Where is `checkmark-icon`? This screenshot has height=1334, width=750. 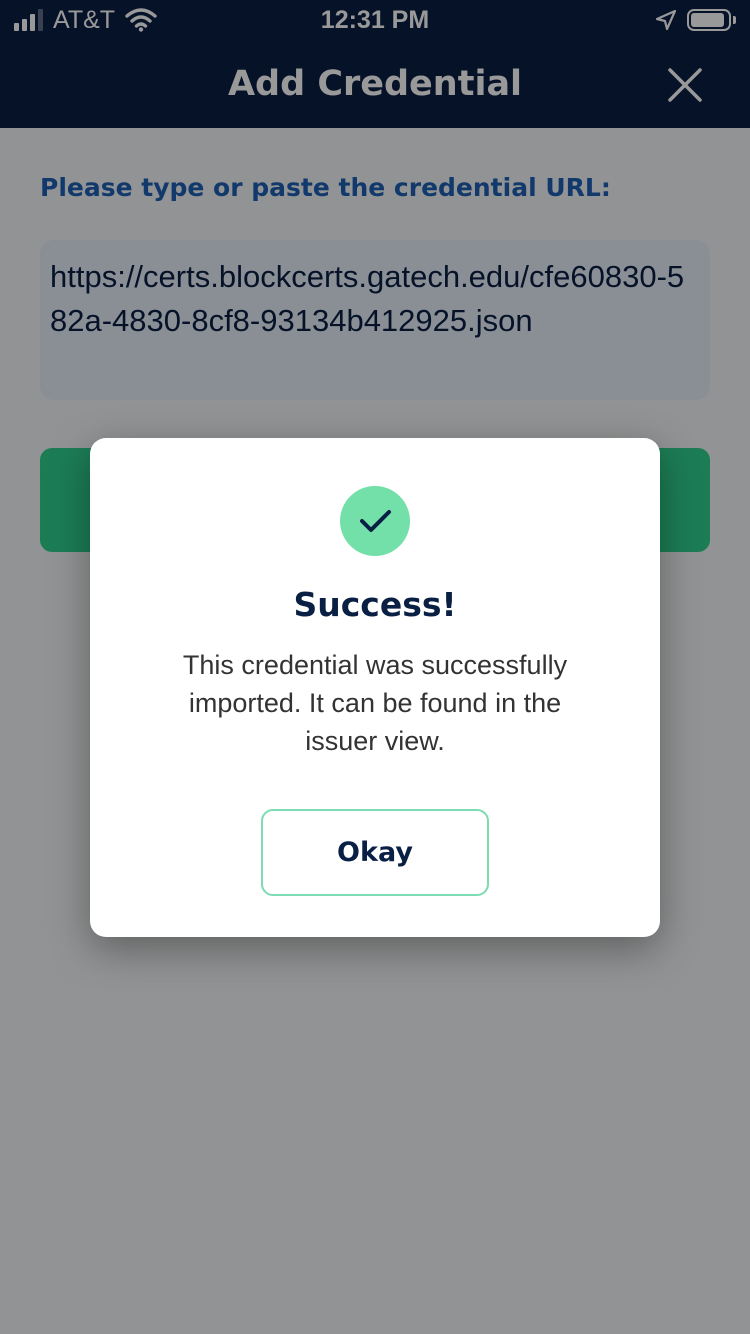 checkmark-icon is located at coordinates (375, 521).